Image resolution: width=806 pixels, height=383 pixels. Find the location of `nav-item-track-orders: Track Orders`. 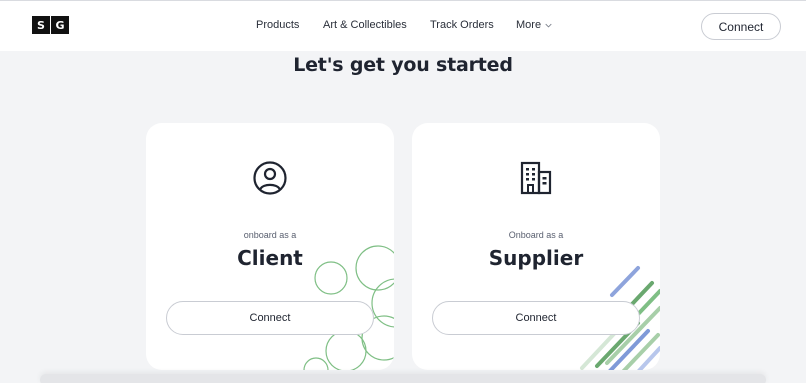

nav-item-track-orders: Track Orders is located at coordinates (462, 25).